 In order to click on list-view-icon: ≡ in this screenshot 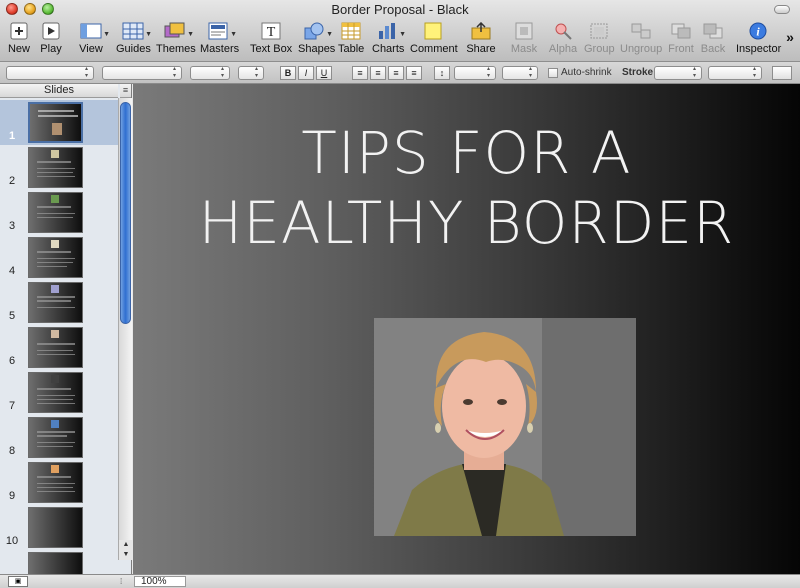, I will do `click(125, 91)`.